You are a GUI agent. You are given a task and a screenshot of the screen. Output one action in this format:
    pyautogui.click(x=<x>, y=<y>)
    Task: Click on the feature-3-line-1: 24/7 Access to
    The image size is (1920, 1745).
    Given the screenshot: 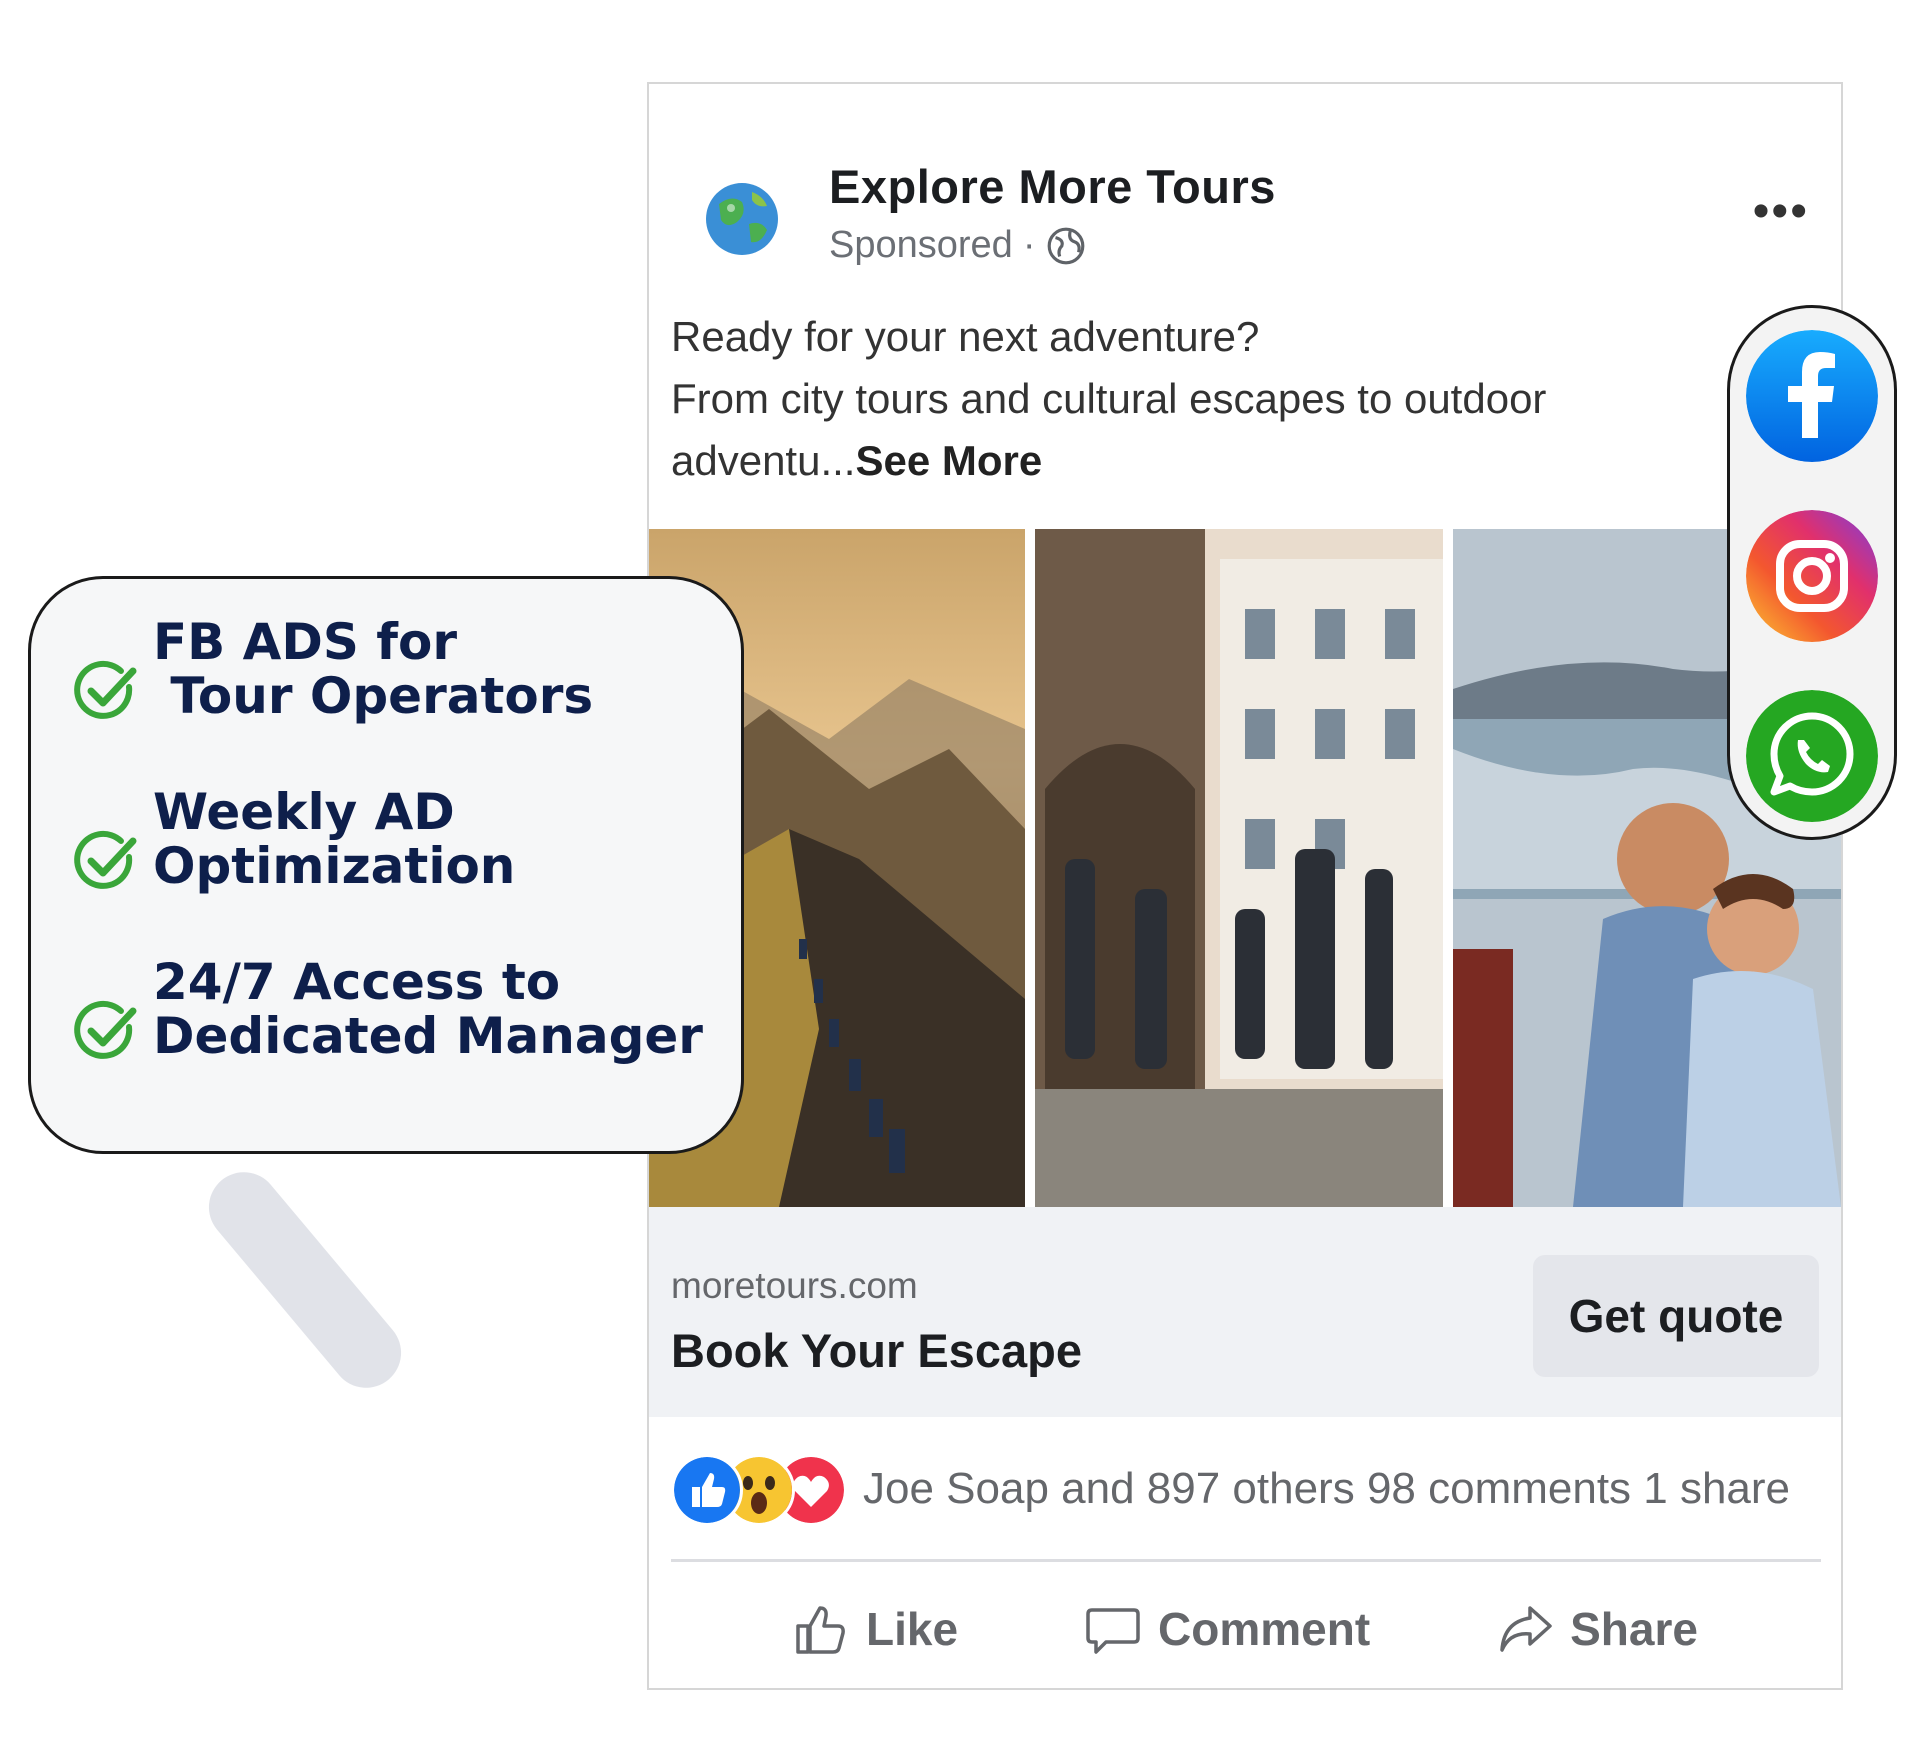 What is the action you would take?
    pyautogui.click(x=357, y=982)
    